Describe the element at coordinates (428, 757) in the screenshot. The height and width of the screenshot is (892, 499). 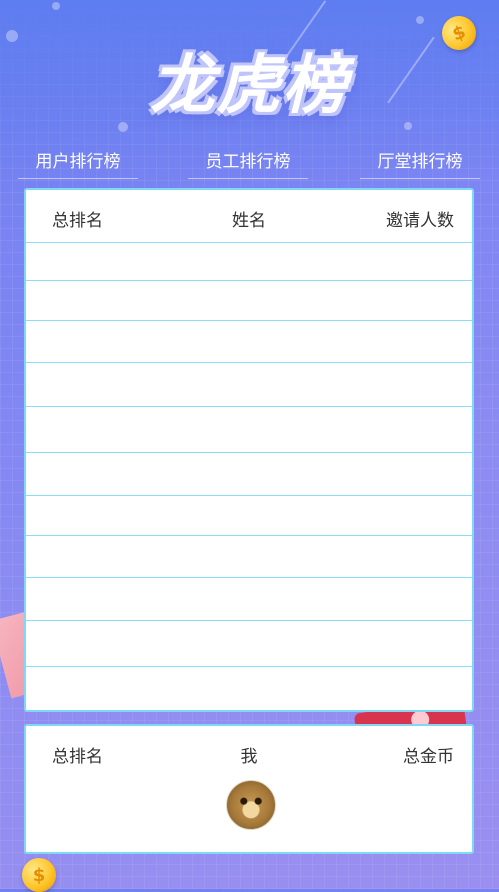
I see `total-coins-label: 总金币` at that location.